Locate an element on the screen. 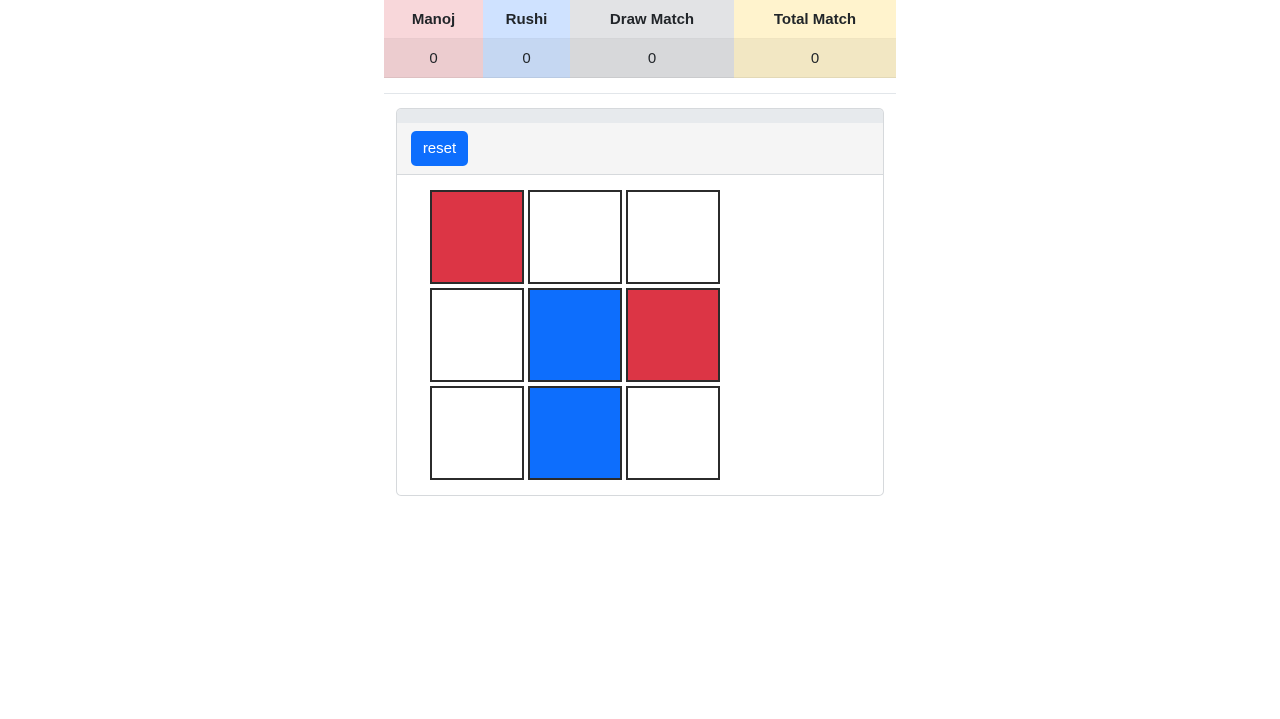 This screenshot has height=719, width=1280. score-draw-match: 0 is located at coordinates (652, 58).